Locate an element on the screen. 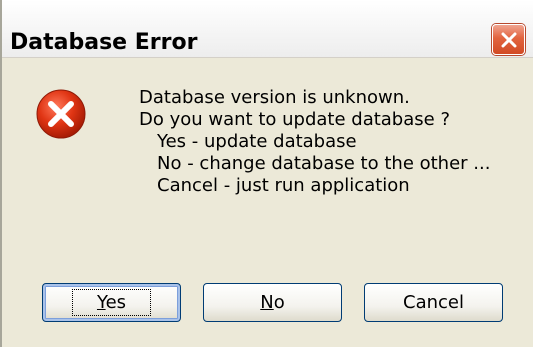  close-icon is located at coordinates (508, 39).